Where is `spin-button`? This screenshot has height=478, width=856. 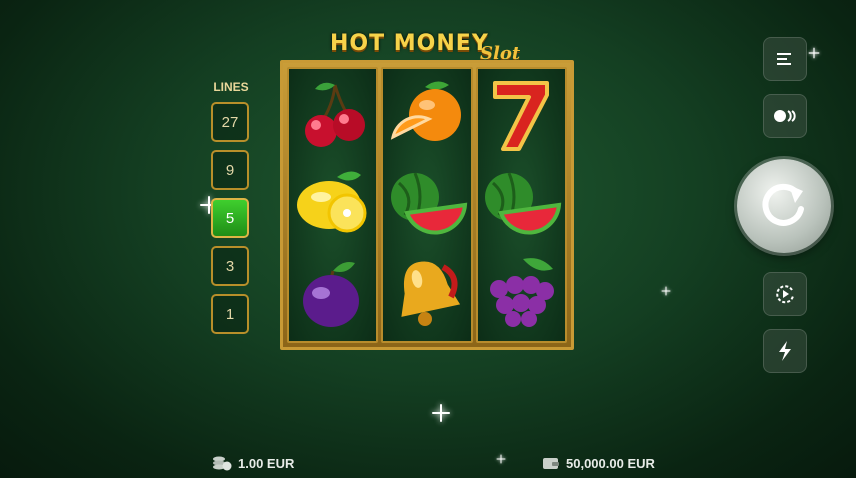
spin-button is located at coordinates (784, 206).